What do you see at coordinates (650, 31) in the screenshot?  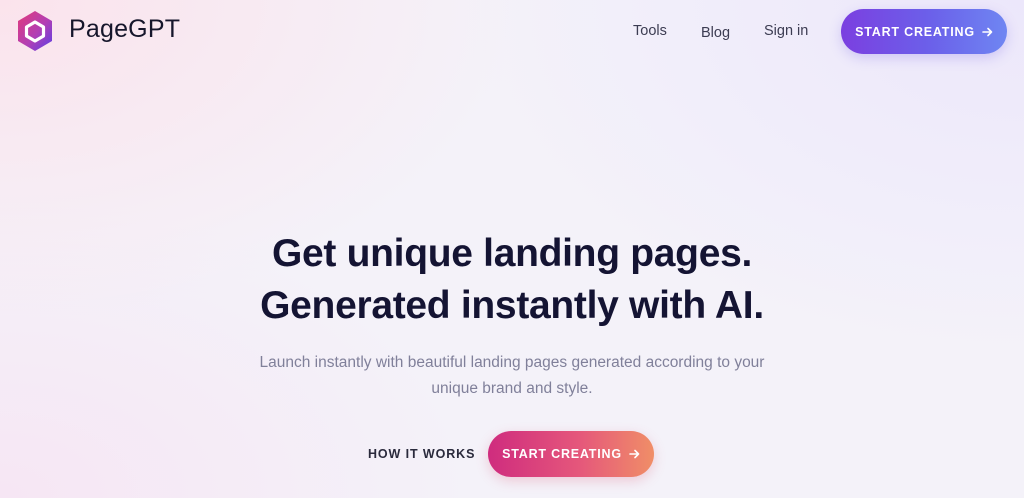 I see `nav-tools-link: Tools` at bounding box center [650, 31].